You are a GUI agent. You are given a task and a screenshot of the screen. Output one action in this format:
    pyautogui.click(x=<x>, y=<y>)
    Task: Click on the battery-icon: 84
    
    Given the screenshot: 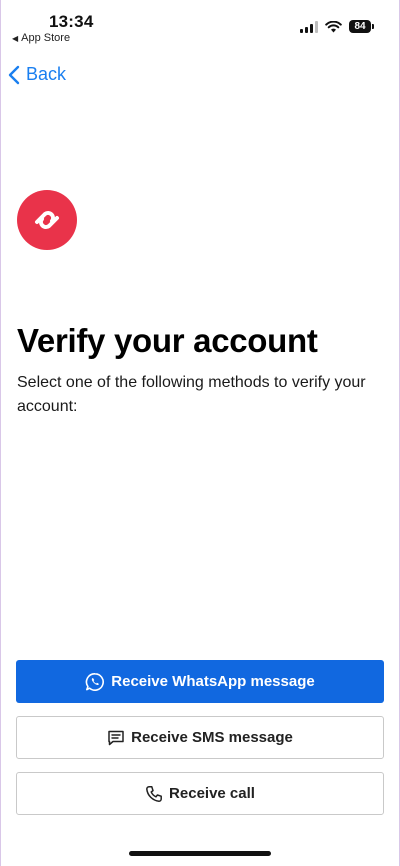 What is the action you would take?
    pyautogui.click(x=361, y=26)
    